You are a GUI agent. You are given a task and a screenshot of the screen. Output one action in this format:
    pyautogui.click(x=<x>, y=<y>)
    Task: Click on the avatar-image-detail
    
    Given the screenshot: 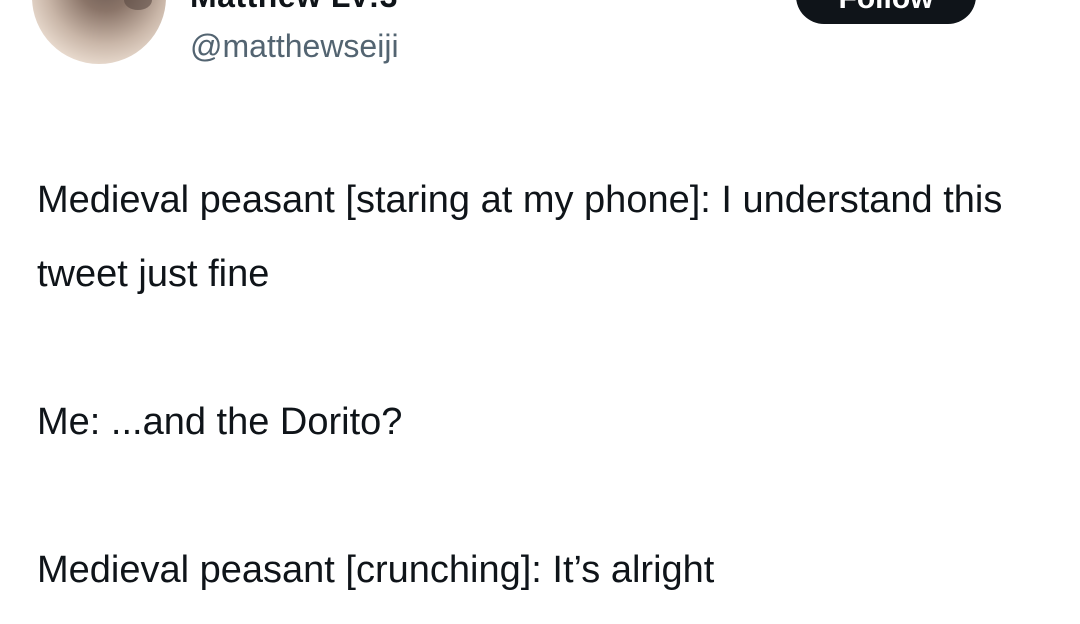 What is the action you would take?
    pyautogui.click(x=138, y=5)
    